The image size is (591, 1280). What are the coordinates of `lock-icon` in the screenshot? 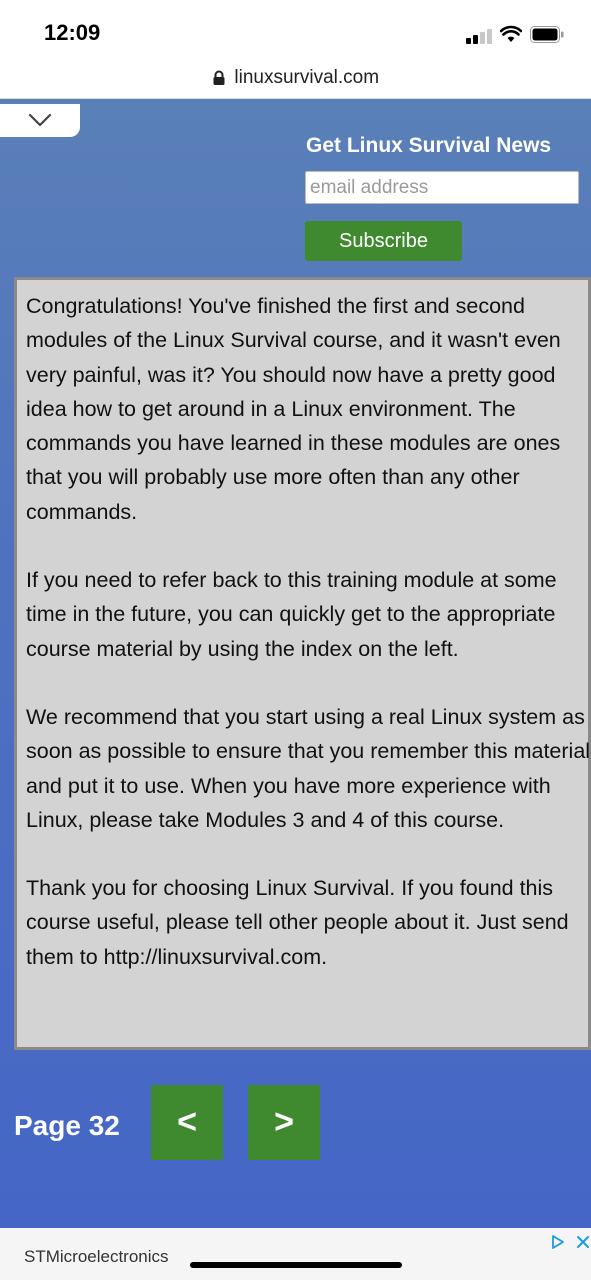 It's located at (219, 77).